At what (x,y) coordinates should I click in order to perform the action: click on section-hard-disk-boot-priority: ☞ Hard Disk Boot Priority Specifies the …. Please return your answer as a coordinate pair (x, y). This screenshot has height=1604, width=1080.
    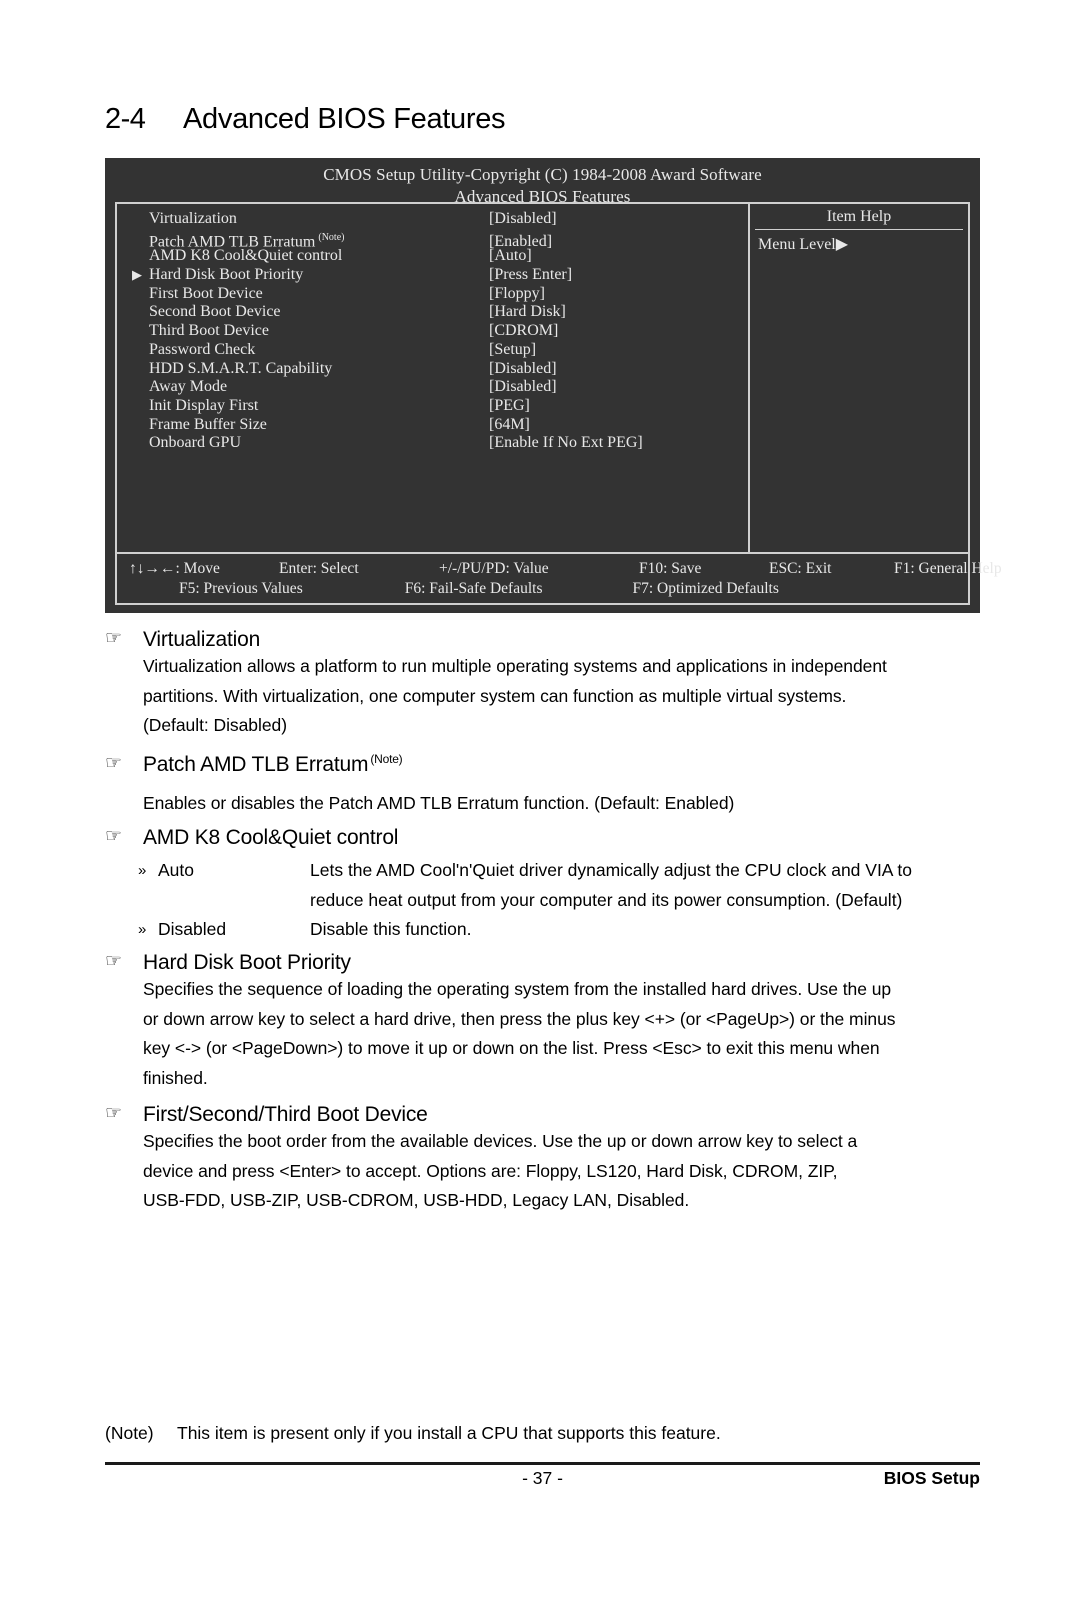
    Looking at the image, I should click on (545, 1022).